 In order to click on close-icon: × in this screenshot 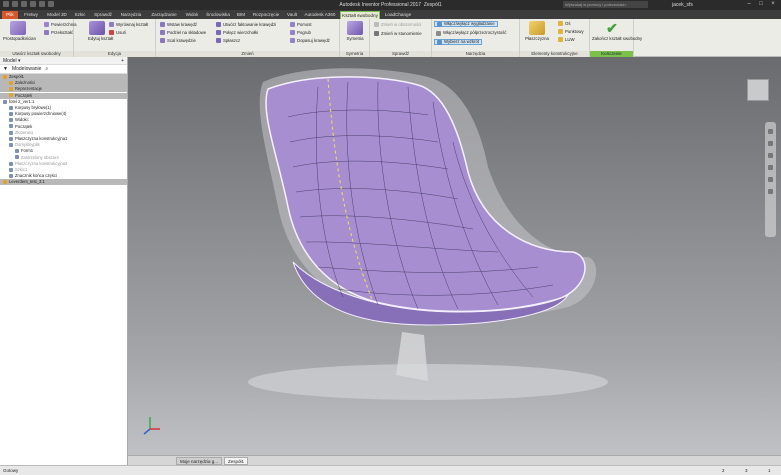, I will do `click(773, 4)`.